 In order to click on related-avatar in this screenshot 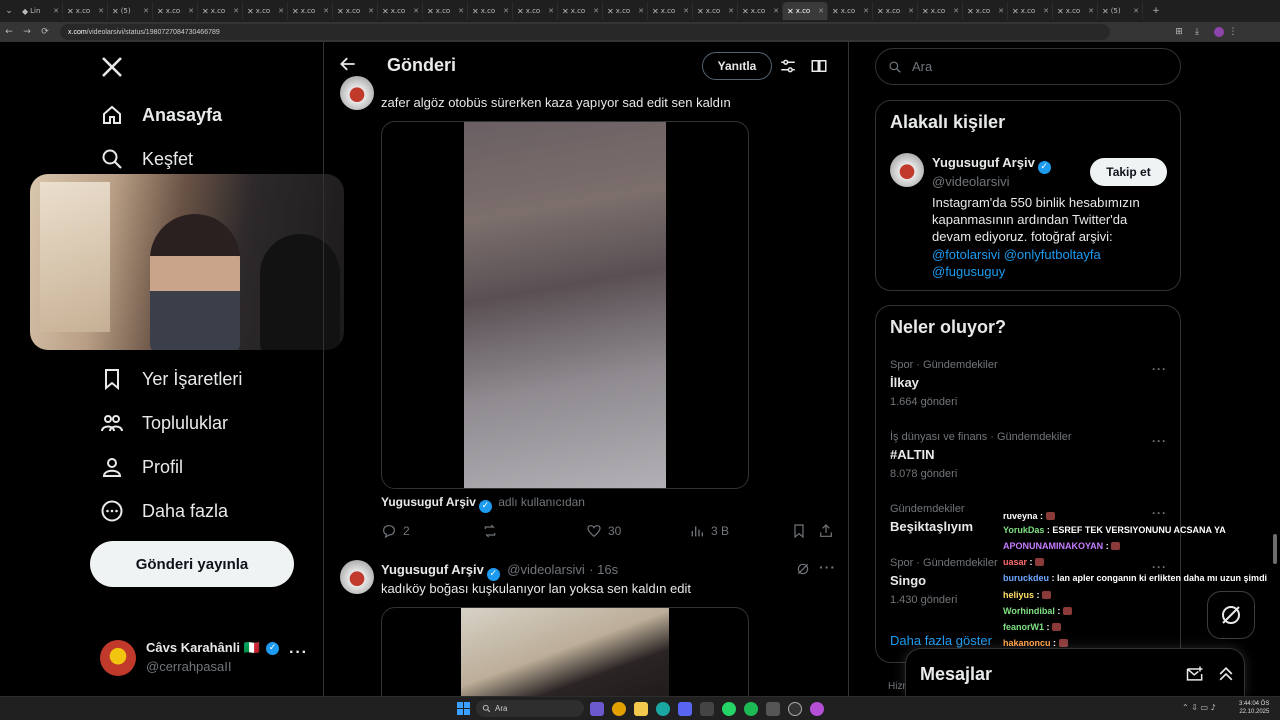, I will do `click(907, 170)`.